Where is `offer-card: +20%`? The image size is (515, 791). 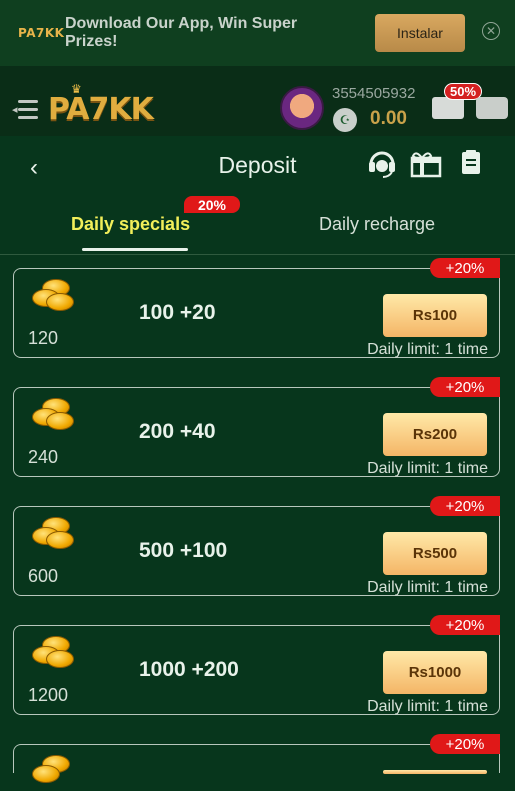 offer-card: +20% is located at coordinates (256, 758).